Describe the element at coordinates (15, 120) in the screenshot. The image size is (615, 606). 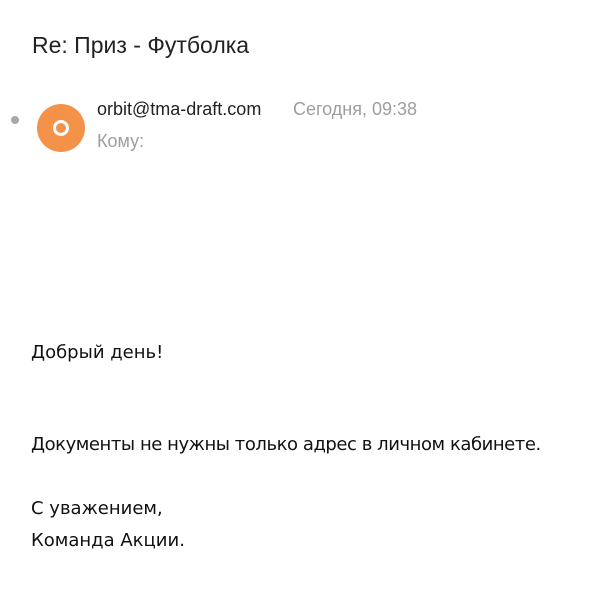
I see `unread-indicator` at that location.